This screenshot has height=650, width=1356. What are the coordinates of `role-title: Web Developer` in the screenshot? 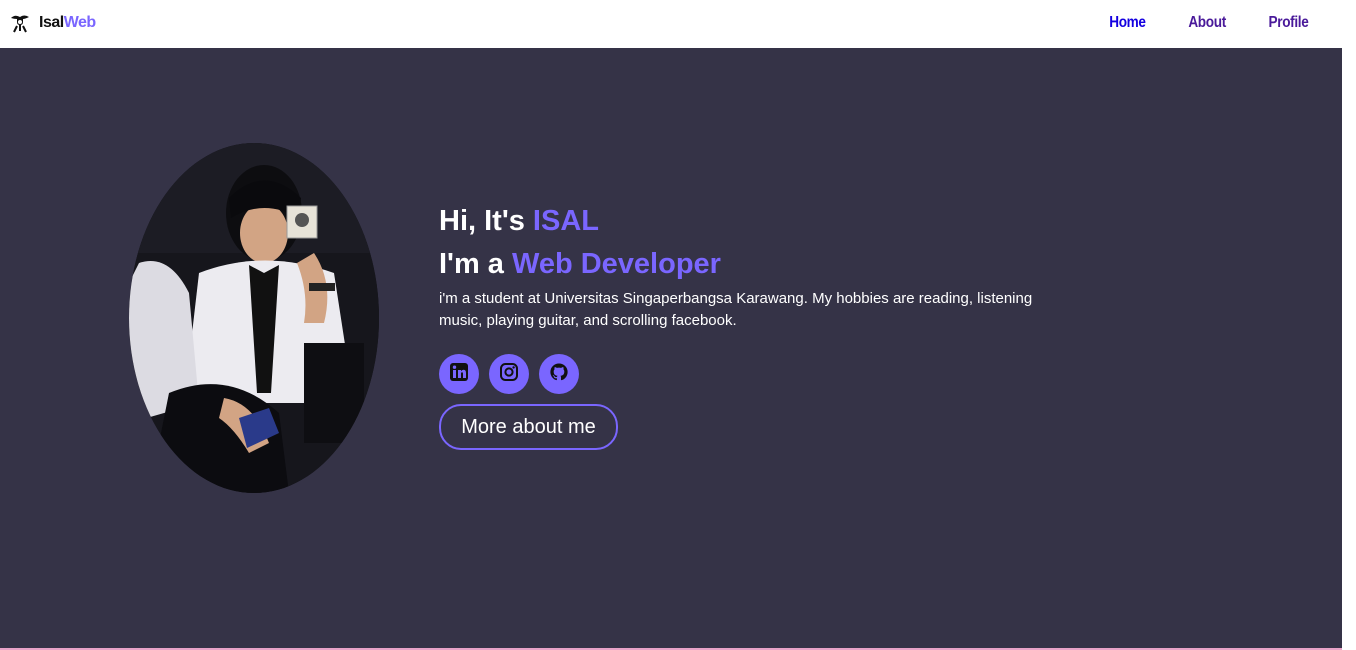 It's located at (616, 264).